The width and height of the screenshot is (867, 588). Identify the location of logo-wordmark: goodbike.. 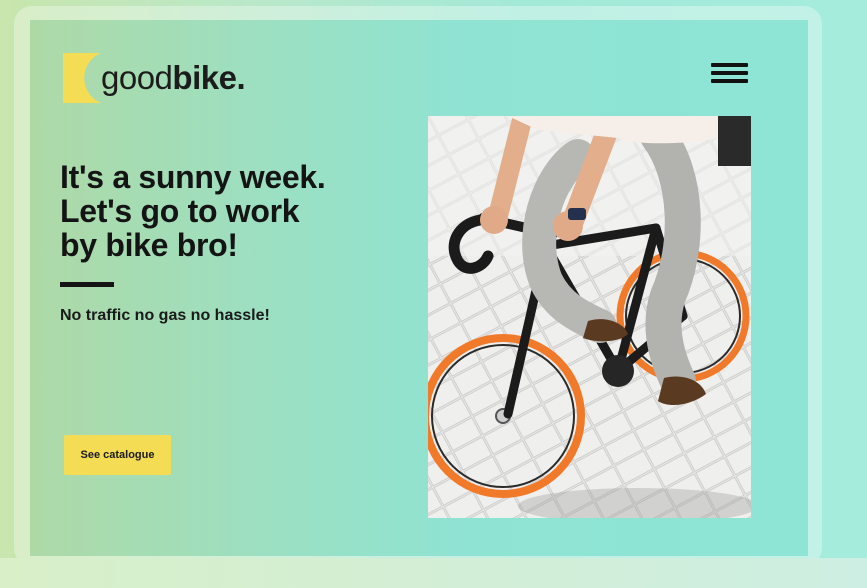
(173, 78).